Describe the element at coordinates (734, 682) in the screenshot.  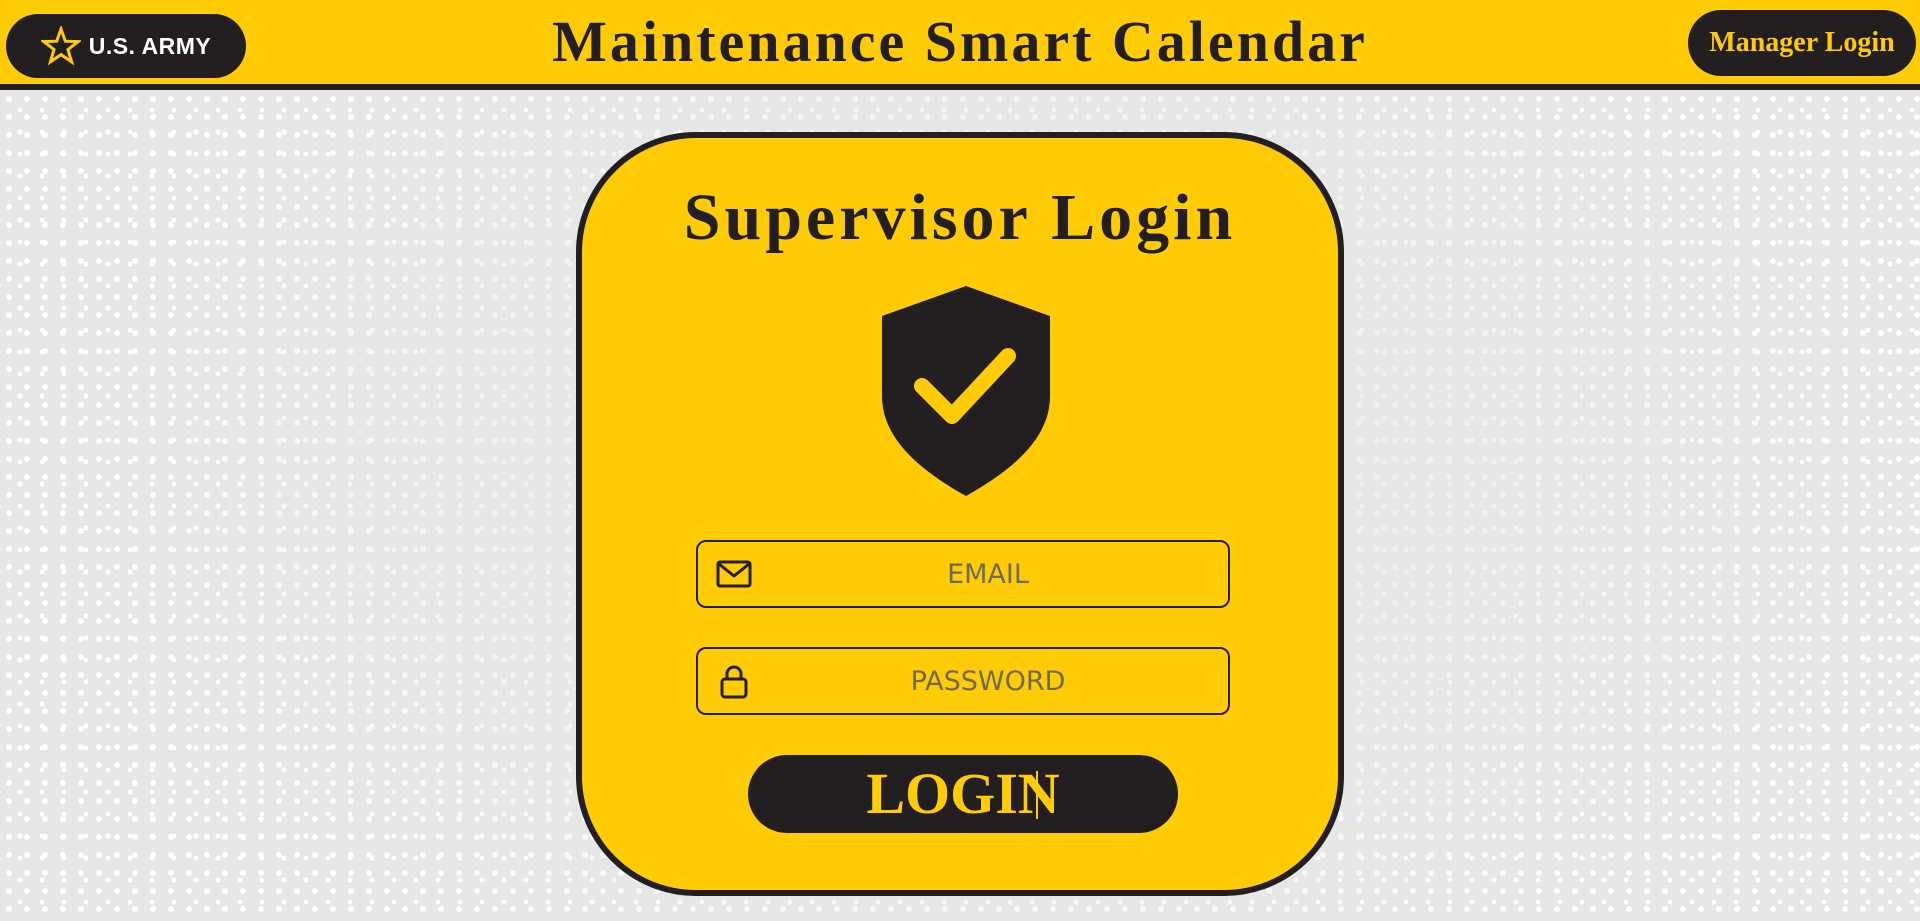
I see `lock-icon` at that location.